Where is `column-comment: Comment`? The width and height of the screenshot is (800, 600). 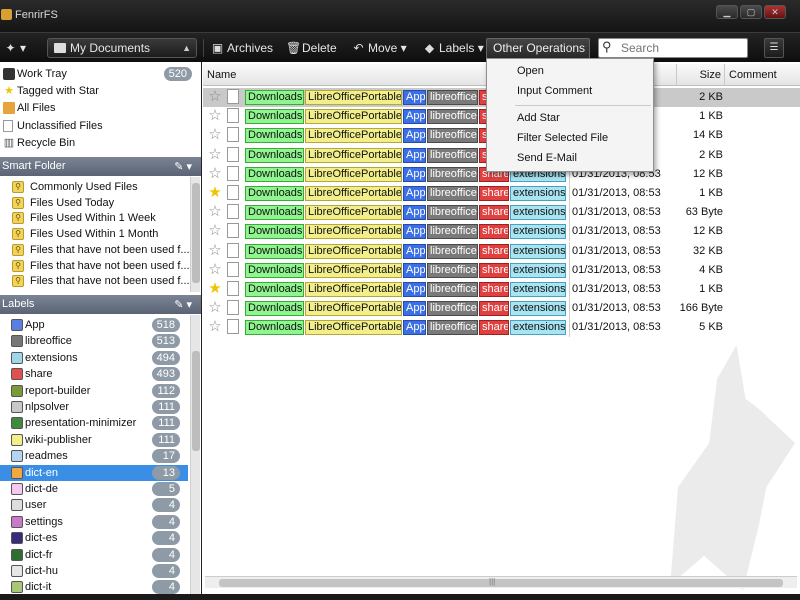 column-comment: Comment is located at coordinates (762, 75).